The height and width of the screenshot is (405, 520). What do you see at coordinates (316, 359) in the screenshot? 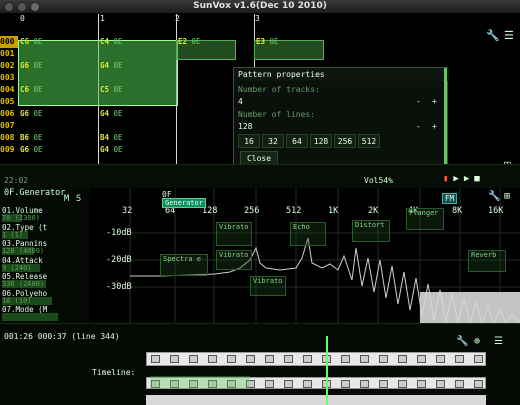
I see `timeline-ruler` at bounding box center [316, 359].